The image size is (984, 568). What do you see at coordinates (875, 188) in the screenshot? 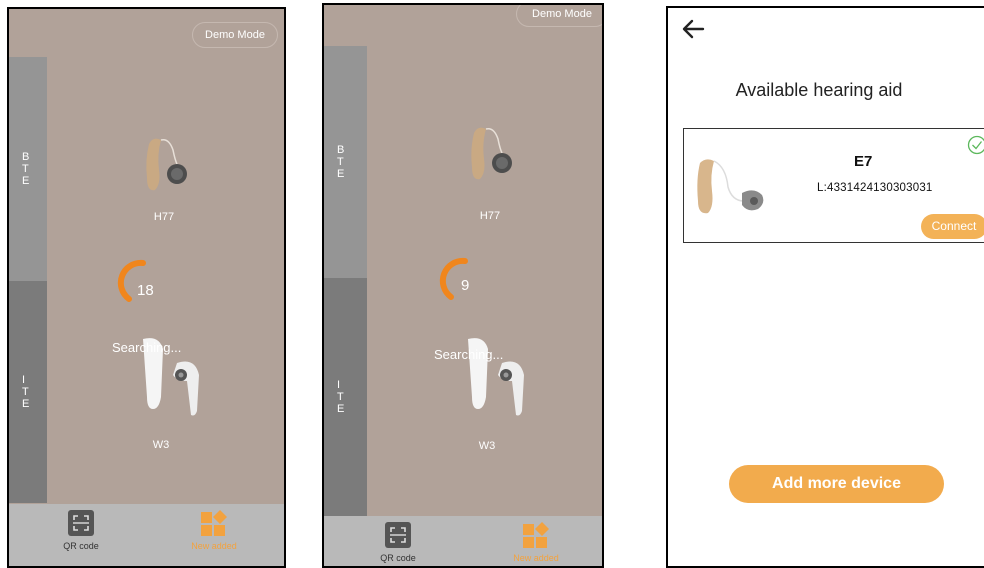
I see `device-id: L:4331424130303031` at bounding box center [875, 188].